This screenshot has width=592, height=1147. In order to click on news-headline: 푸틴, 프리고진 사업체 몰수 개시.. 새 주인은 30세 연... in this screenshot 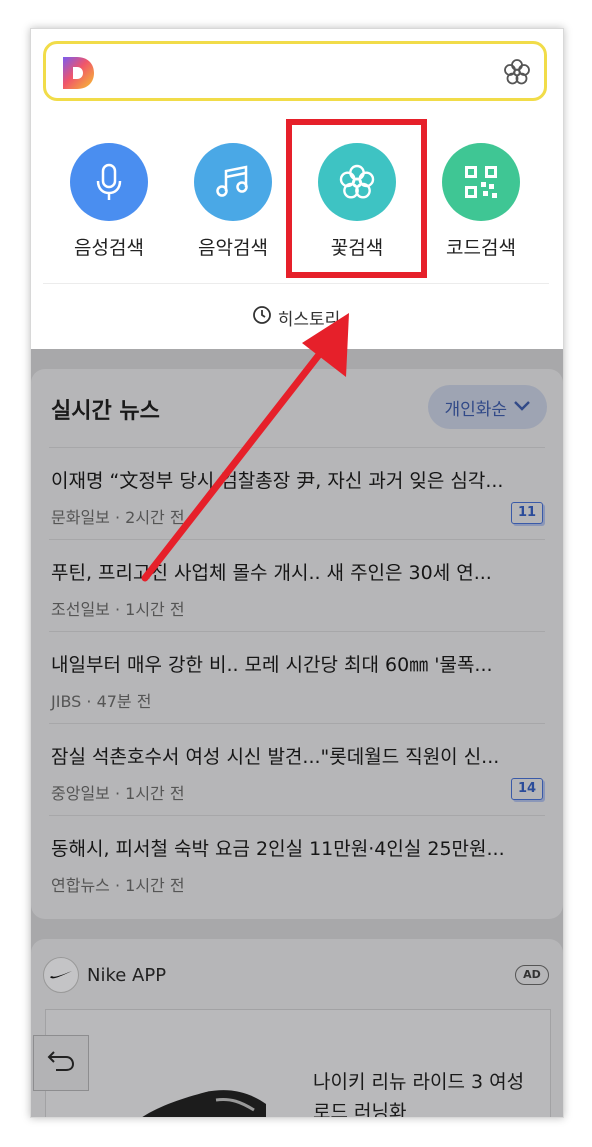, I will do `click(271, 573)`.